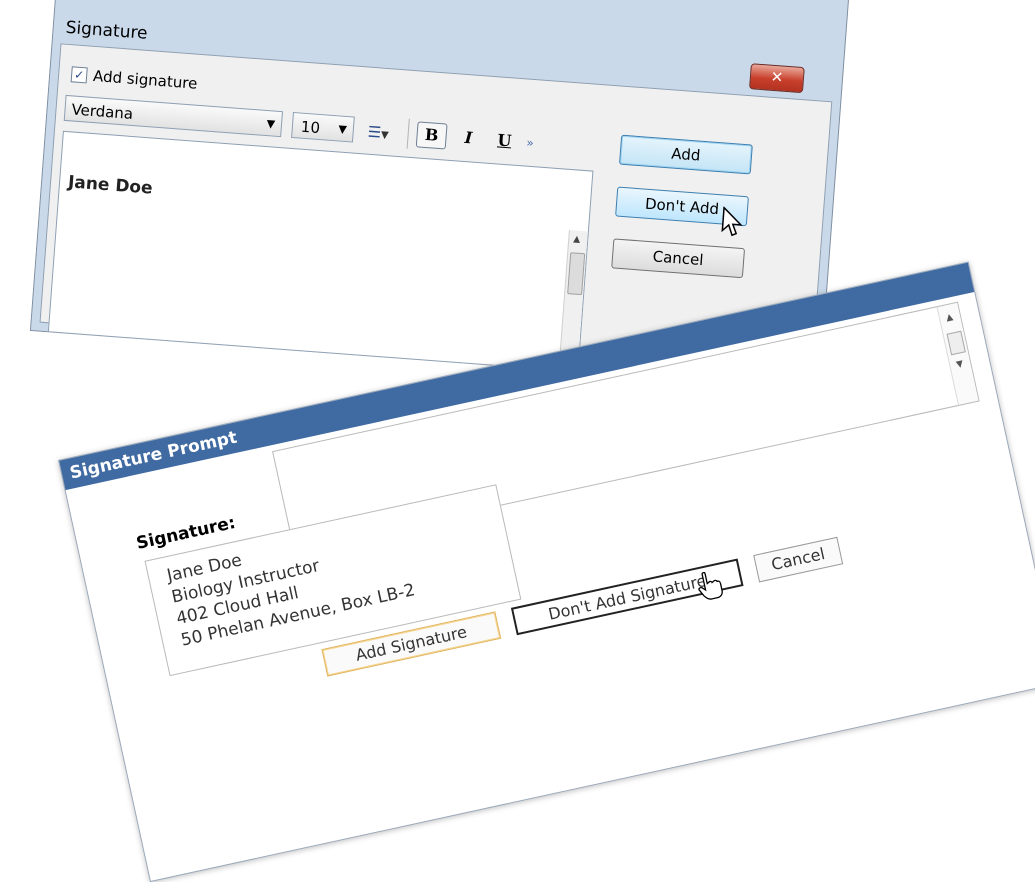 This screenshot has height=882, width=1035. What do you see at coordinates (106, 30) in the screenshot?
I see `dialog-title: Signature` at bounding box center [106, 30].